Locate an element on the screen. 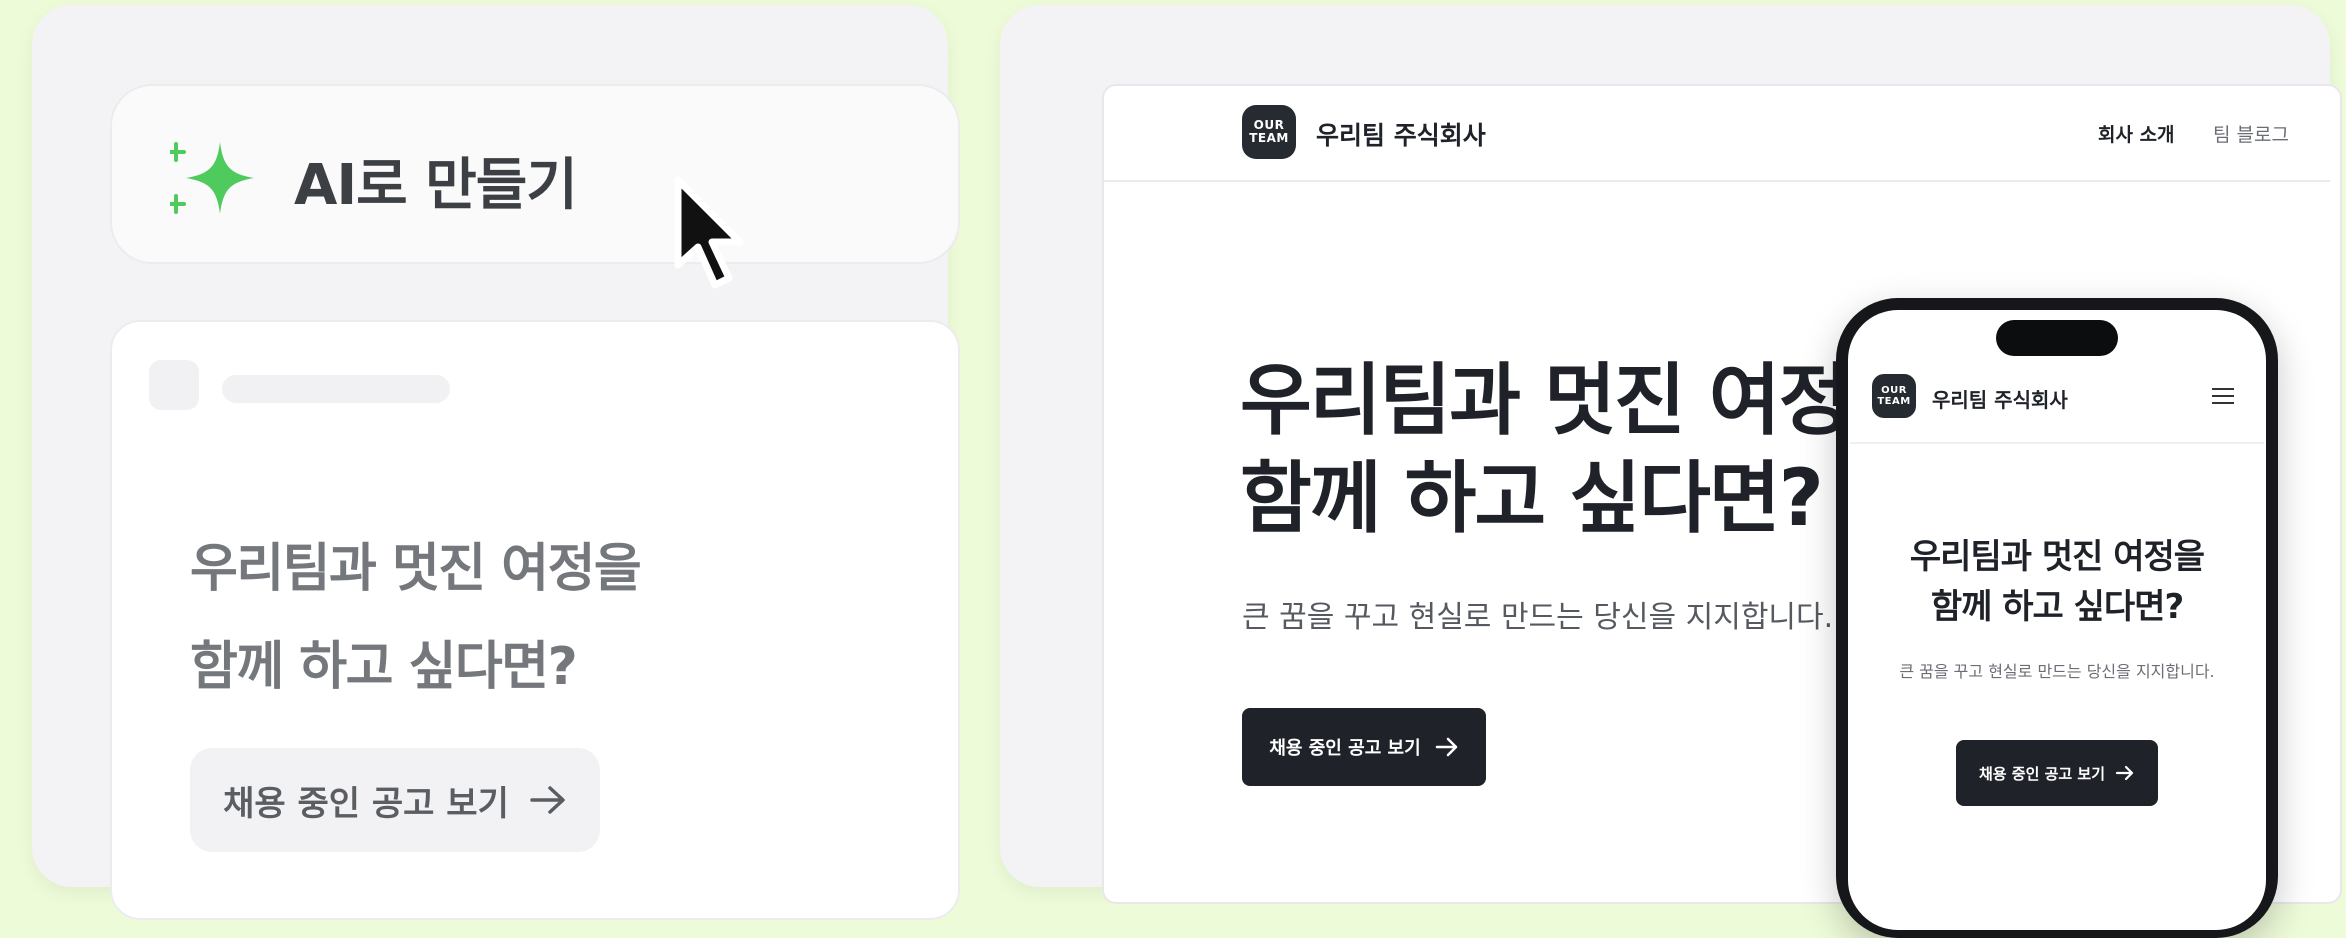 The height and width of the screenshot is (938, 2346). jobs-cta-label: 채용 중인 공고 보기 is located at coordinates (1345, 748).